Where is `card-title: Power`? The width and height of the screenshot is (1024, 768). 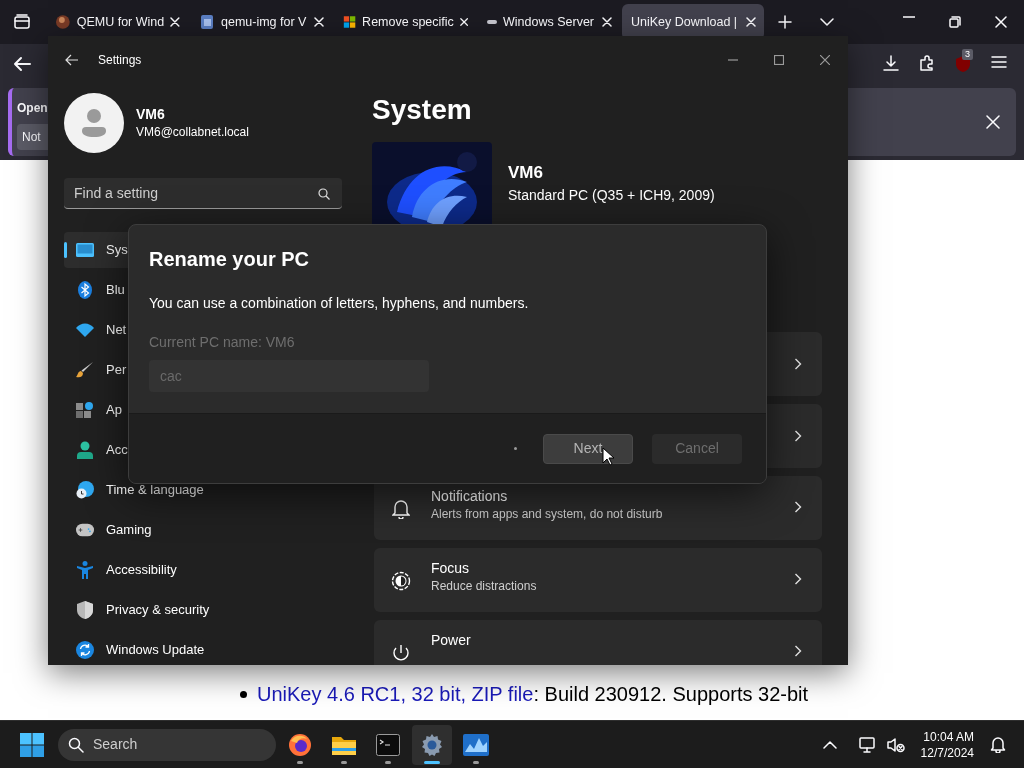
card-title: Power is located at coordinates (451, 640).